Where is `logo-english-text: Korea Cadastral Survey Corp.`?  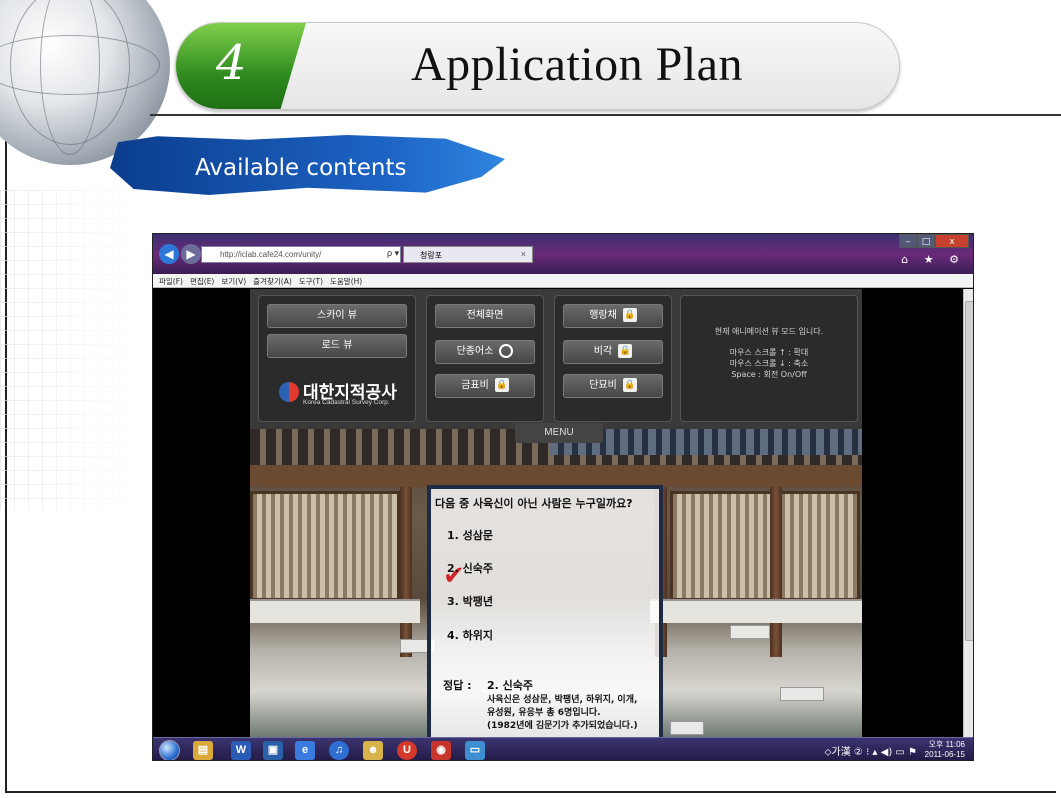
logo-english-text: Korea Cadastral Survey Corp. is located at coordinates (346, 402).